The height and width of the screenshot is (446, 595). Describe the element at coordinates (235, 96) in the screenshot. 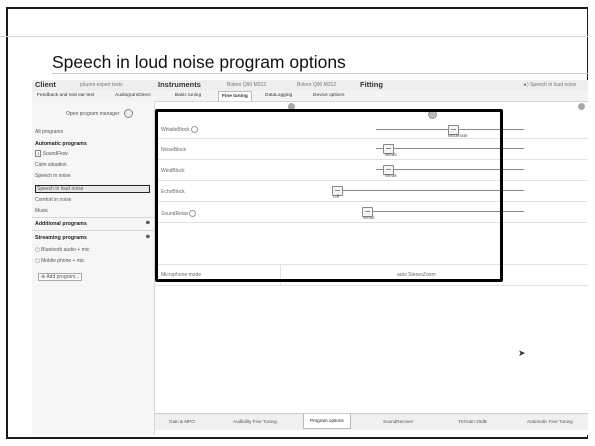

I see `tab-fine-tuning: Fine tuning` at that location.